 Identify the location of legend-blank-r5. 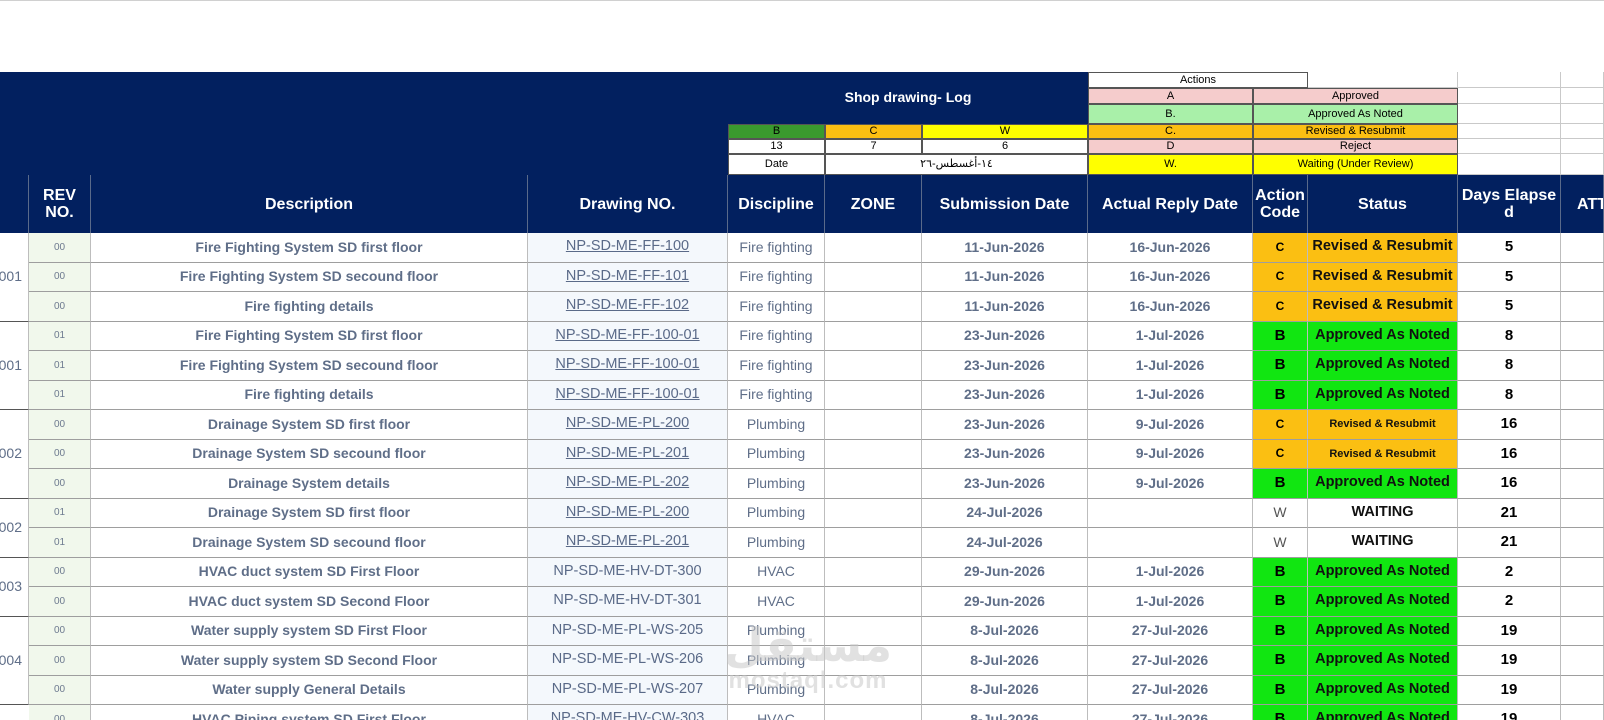
(1509, 146).